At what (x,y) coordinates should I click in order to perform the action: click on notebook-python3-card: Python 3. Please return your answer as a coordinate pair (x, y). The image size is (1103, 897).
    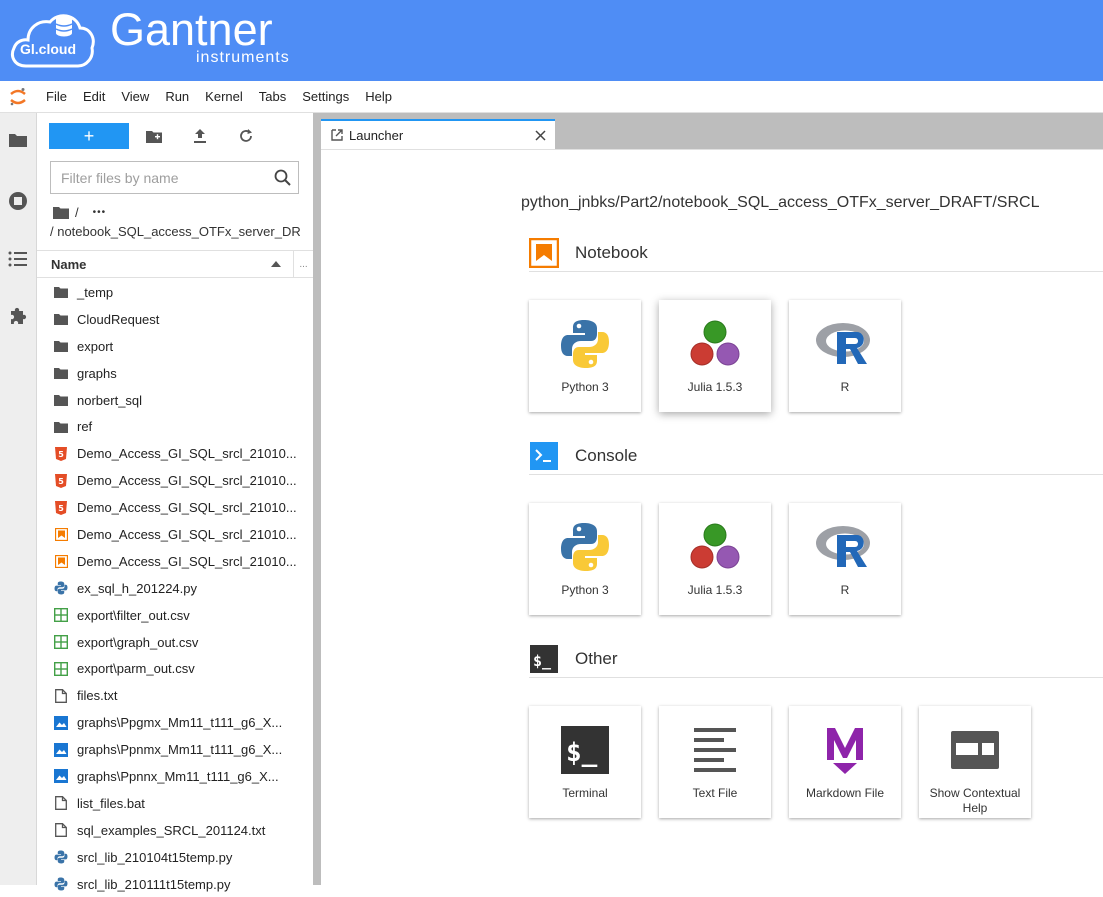
    Looking at the image, I should click on (585, 356).